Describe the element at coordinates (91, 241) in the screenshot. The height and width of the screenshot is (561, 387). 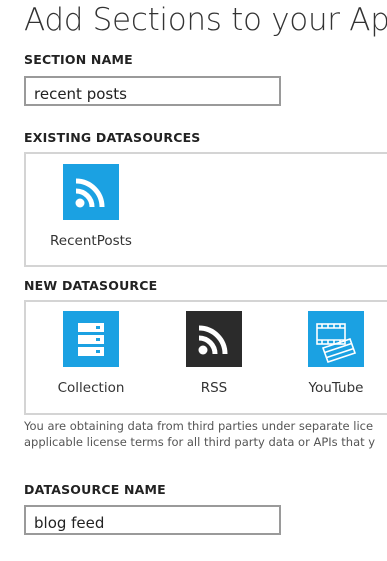
I see `datasource-tile-label: RecentPosts` at that location.